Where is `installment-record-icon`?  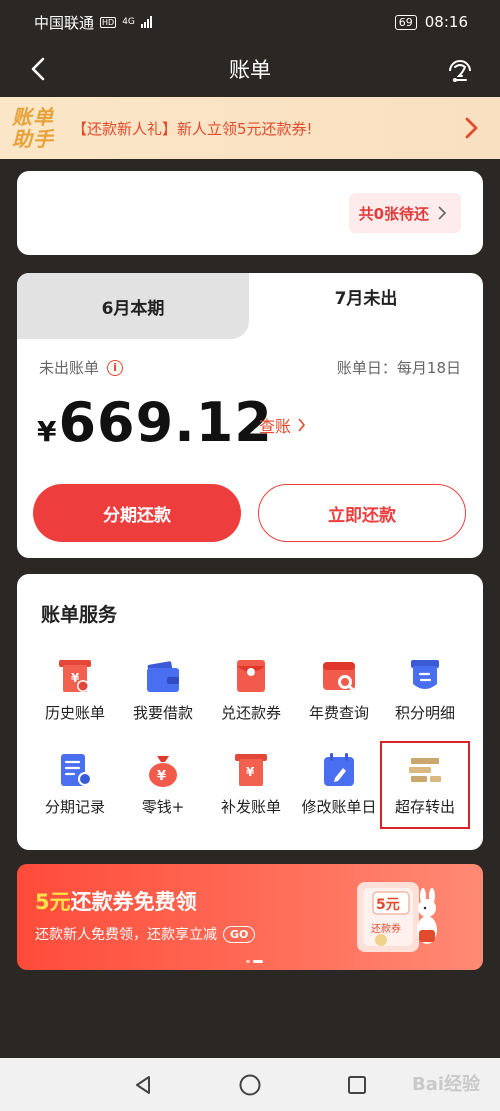
installment-record-icon is located at coordinates (76, 770).